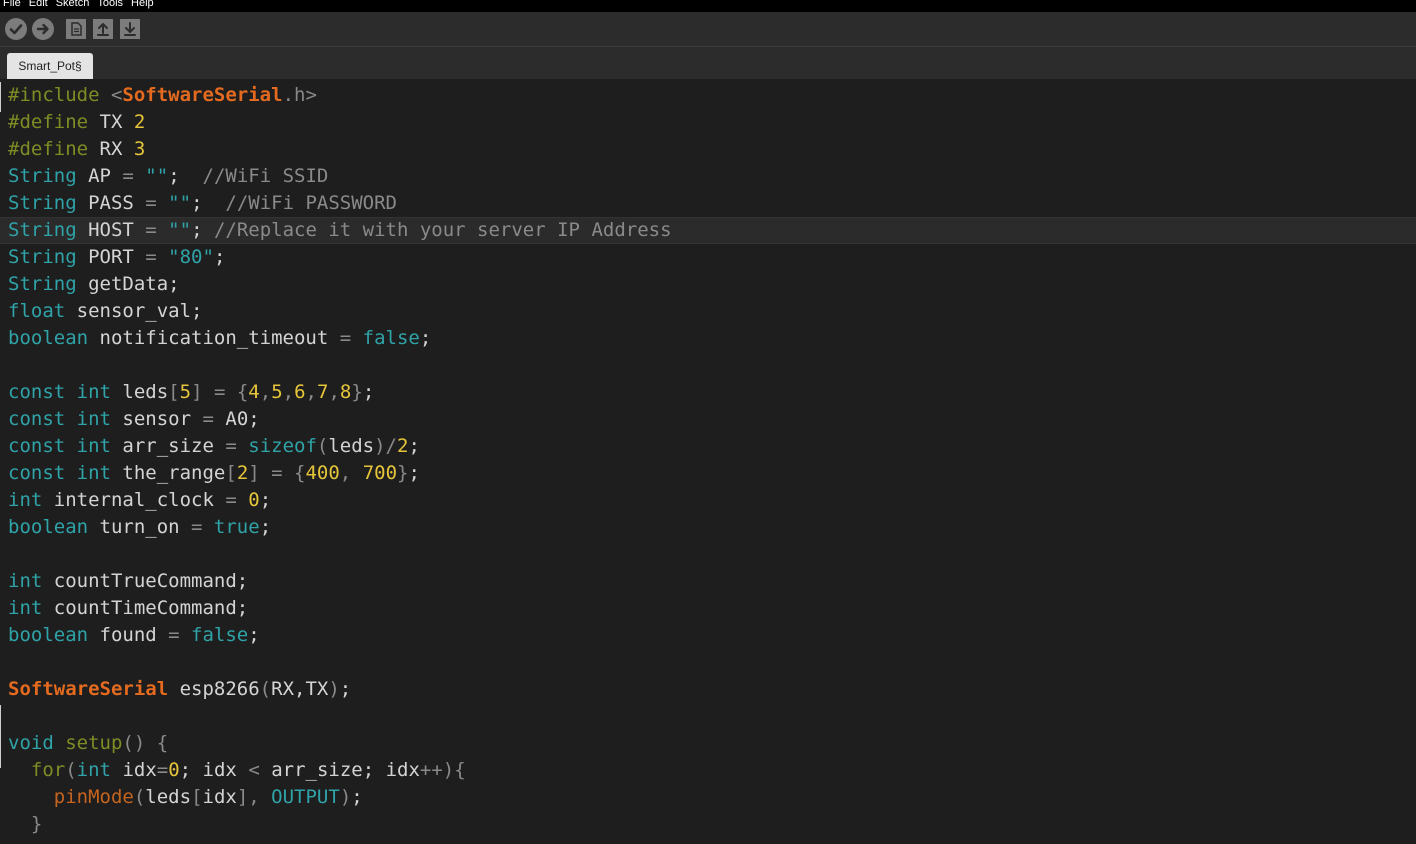 The image size is (1416, 844). What do you see at coordinates (708, 149) in the screenshot?
I see `code-line: #define RX 3` at bounding box center [708, 149].